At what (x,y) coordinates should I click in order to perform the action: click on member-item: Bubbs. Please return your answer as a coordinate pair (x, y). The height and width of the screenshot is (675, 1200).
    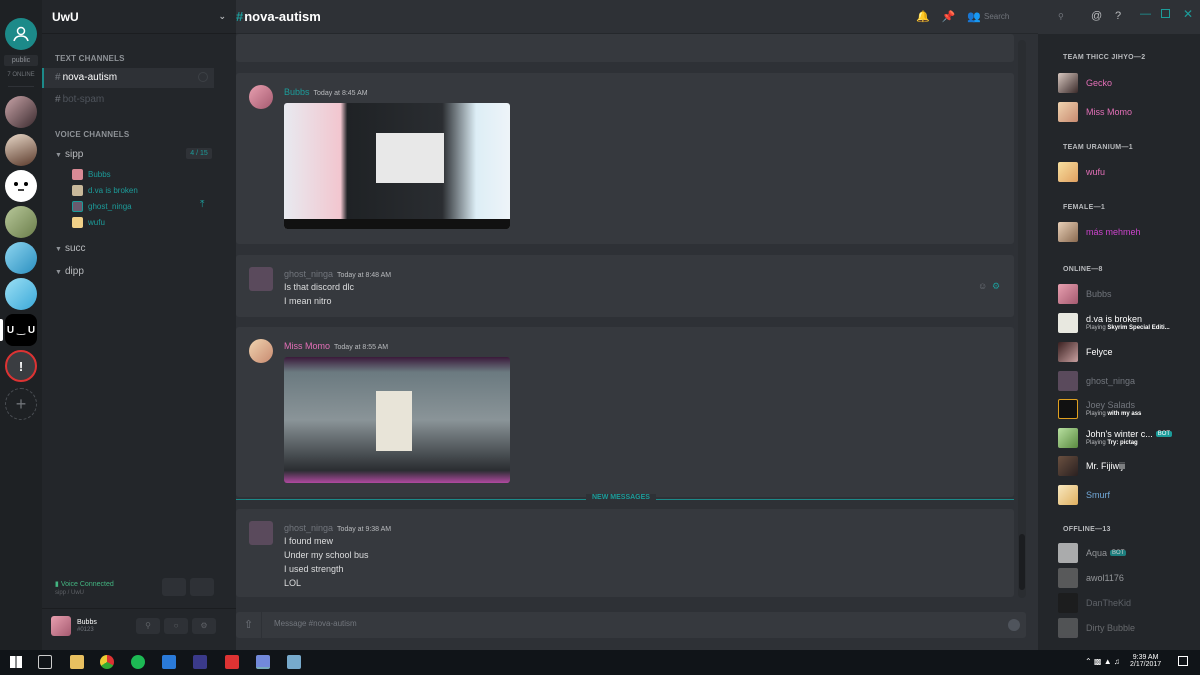
    Looking at the image, I should click on (1085, 294).